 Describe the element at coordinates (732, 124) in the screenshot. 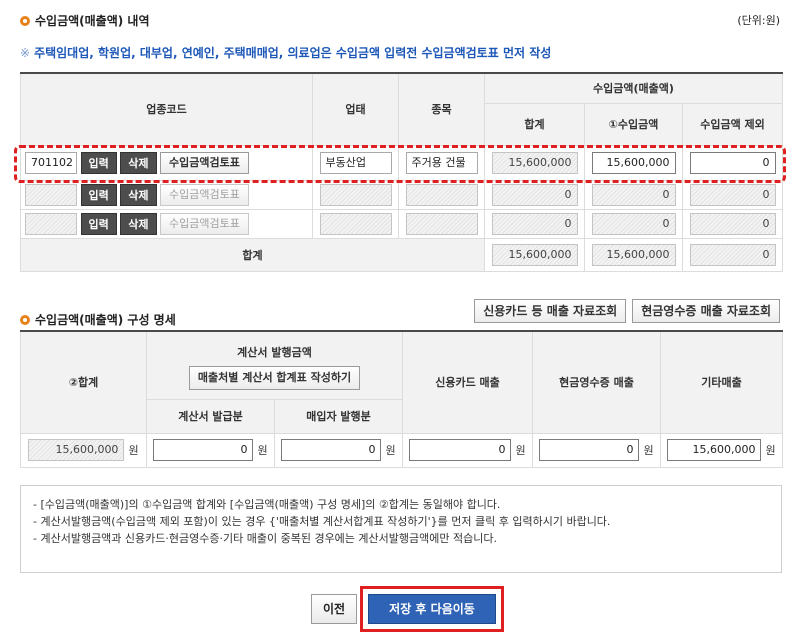

I see `header-excluded: 수입금액 제외` at that location.